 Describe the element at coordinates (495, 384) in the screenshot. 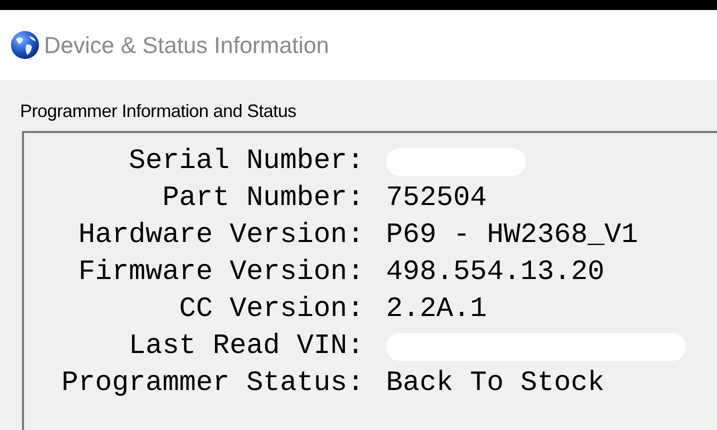

I see `field-value: Back To Stock` at that location.